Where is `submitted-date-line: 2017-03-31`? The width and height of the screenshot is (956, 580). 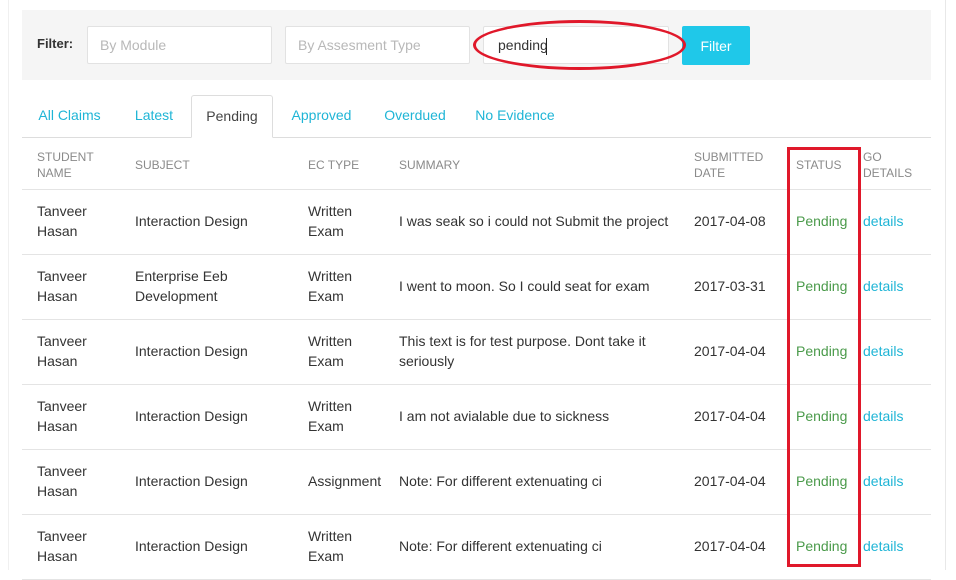 submitted-date-line: 2017-03-31 is located at coordinates (730, 286).